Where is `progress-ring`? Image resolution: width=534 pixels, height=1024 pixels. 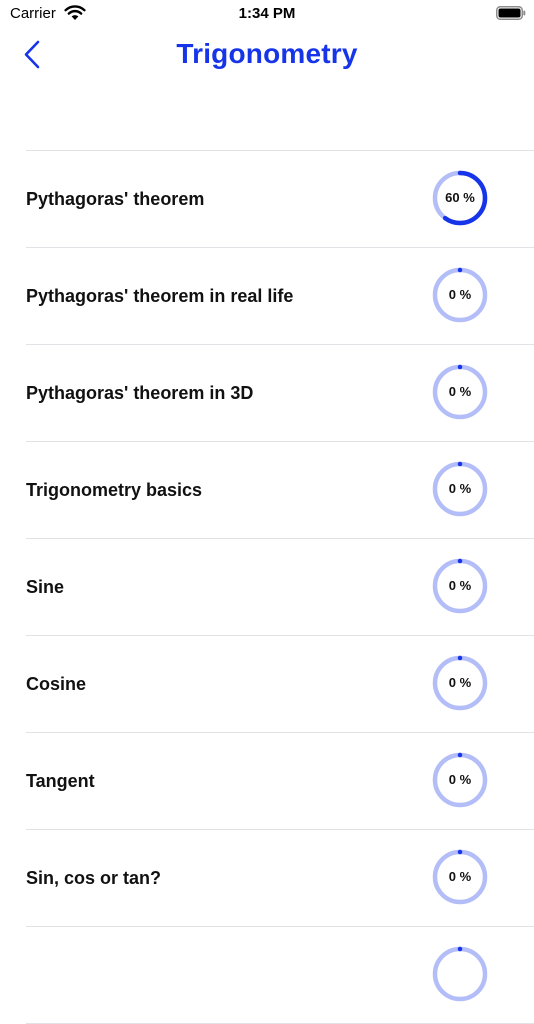
progress-ring is located at coordinates (460, 974).